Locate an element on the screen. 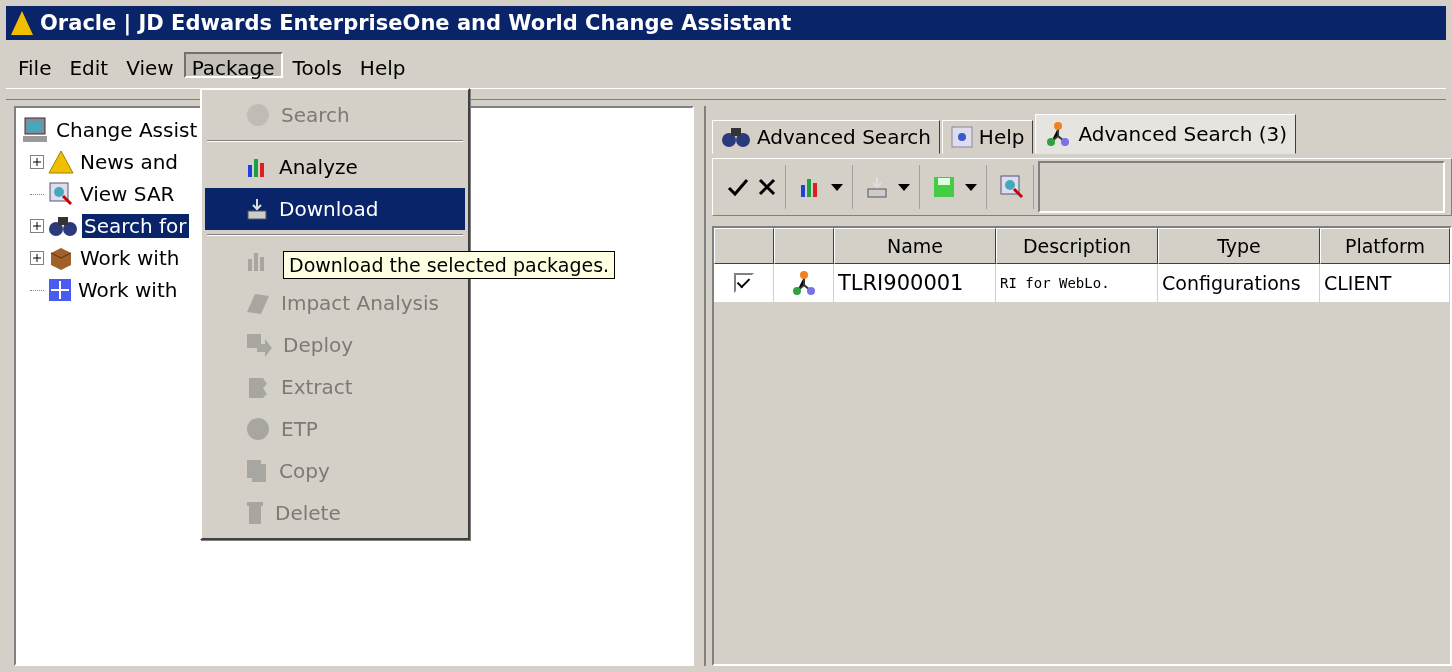 The image size is (1452, 672). table-cell: Configurations is located at coordinates (1239, 283).